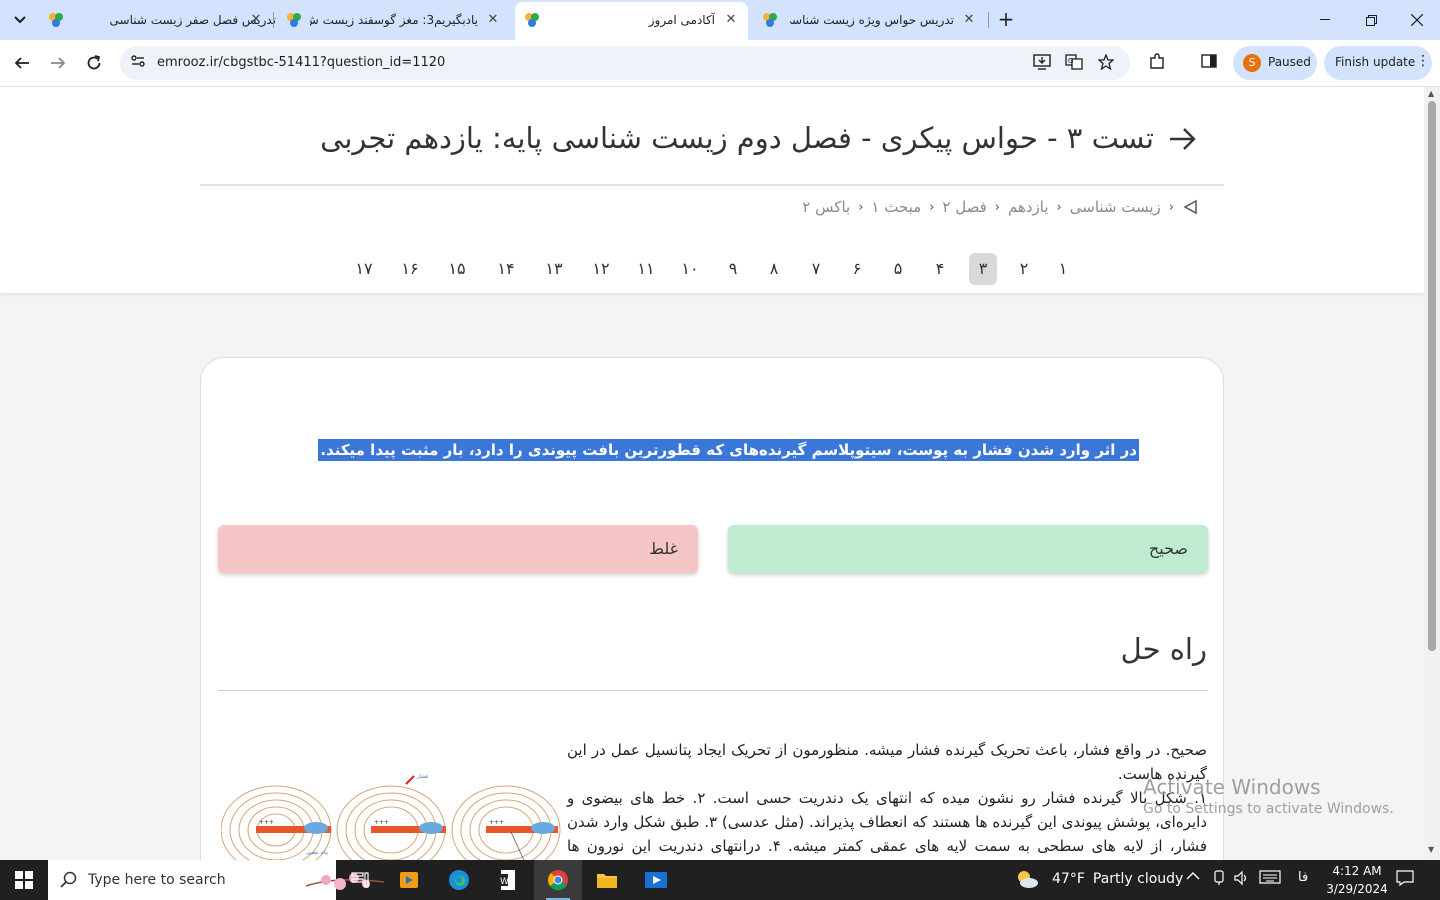 The image size is (1440, 900). I want to click on question-number-8: ۸, so click(774, 269).